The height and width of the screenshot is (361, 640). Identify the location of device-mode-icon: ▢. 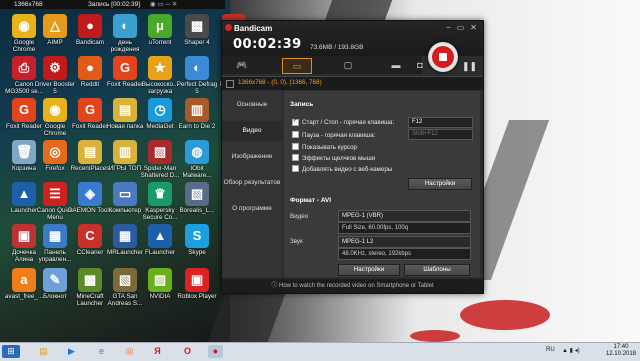
(348, 65).